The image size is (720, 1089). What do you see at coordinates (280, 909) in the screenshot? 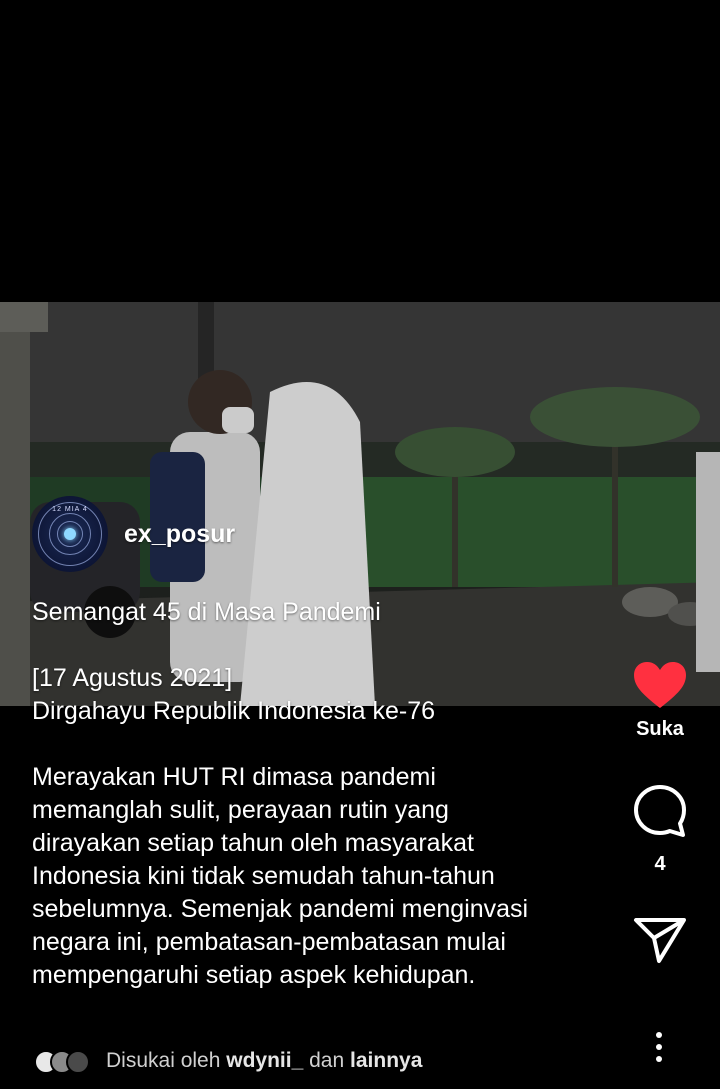
I see `caption-body-line: sebelumnya. Semenjak pandemi menginvasi` at bounding box center [280, 909].